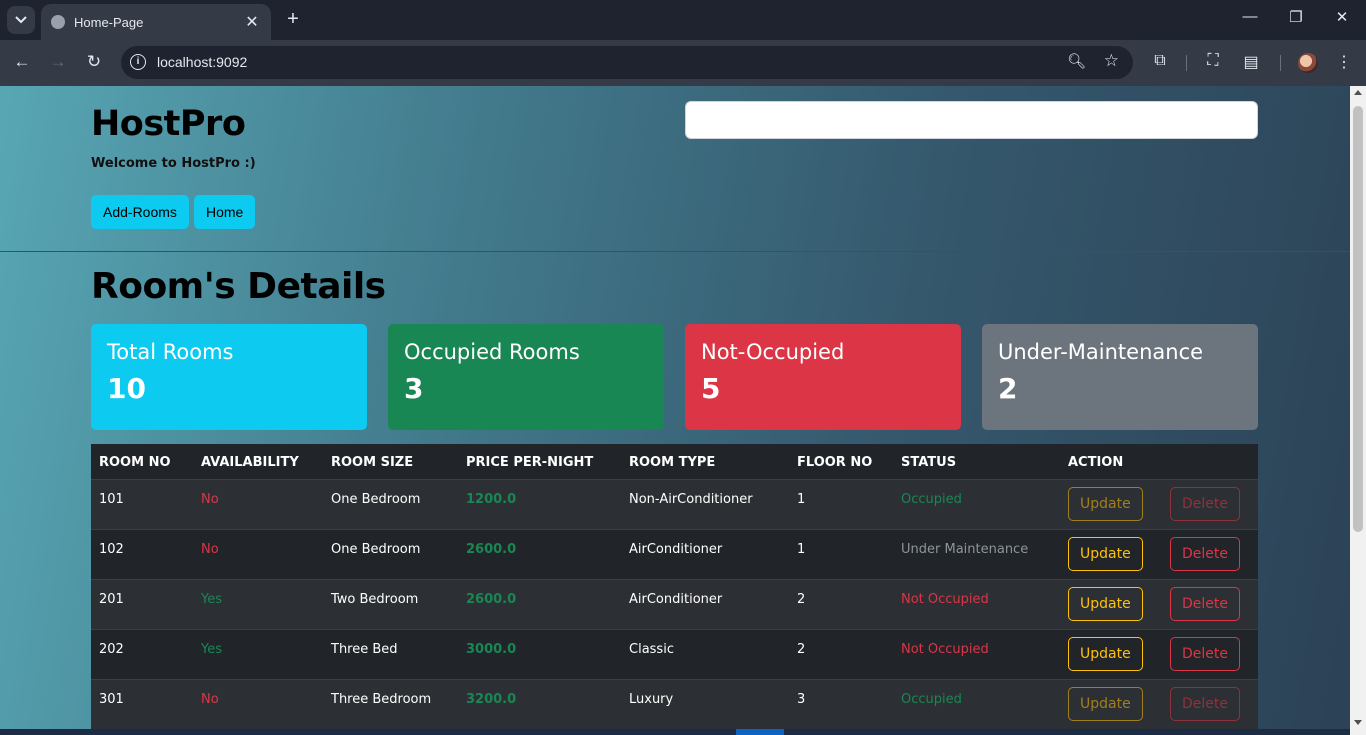 The height and width of the screenshot is (735, 1366). Describe the element at coordinates (138, 62) in the screenshot. I see `site-info-icon: i` at that location.